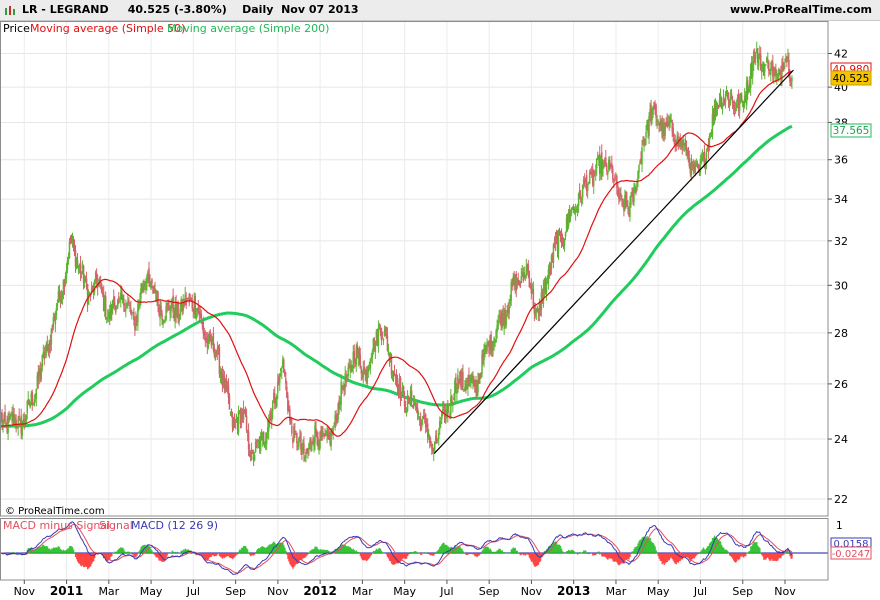 This screenshot has width=880, height=600. I want to click on badge-ma200-text: 37.565, so click(851, 131).